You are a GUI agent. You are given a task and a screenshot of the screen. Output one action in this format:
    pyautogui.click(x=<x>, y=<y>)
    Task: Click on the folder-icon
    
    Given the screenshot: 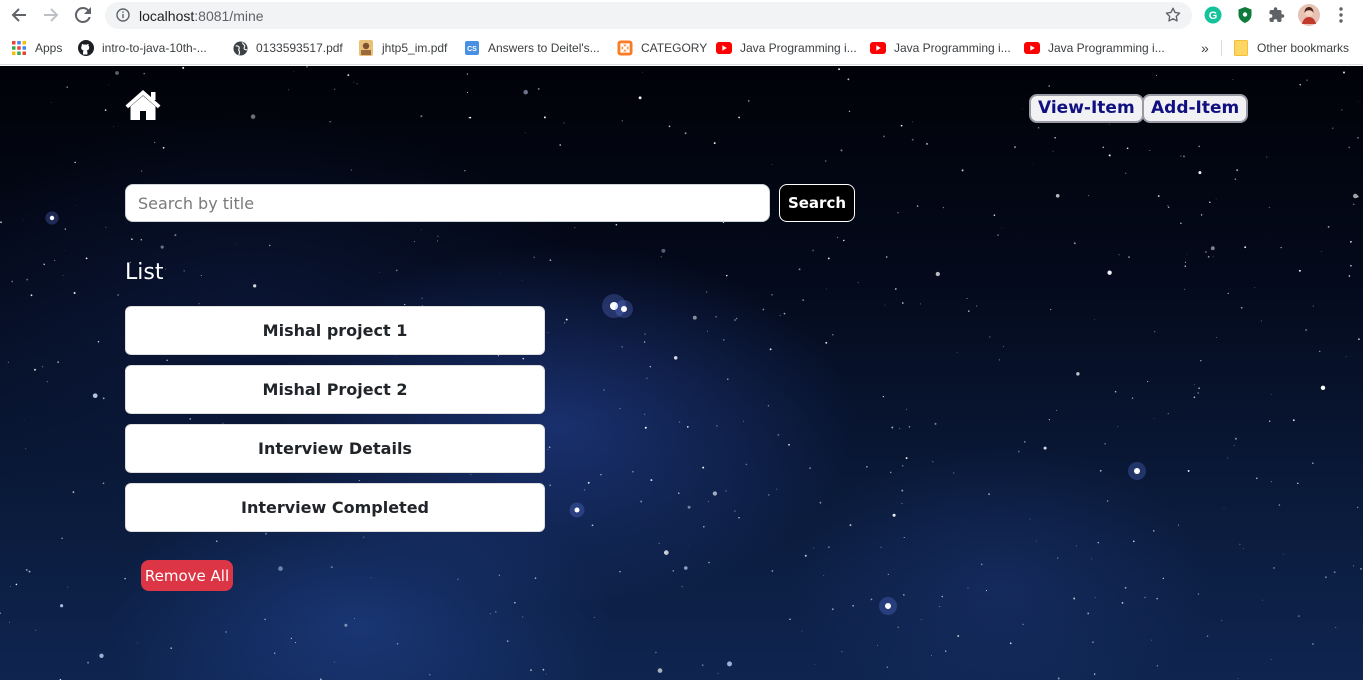 What is the action you would take?
    pyautogui.click(x=1241, y=48)
    